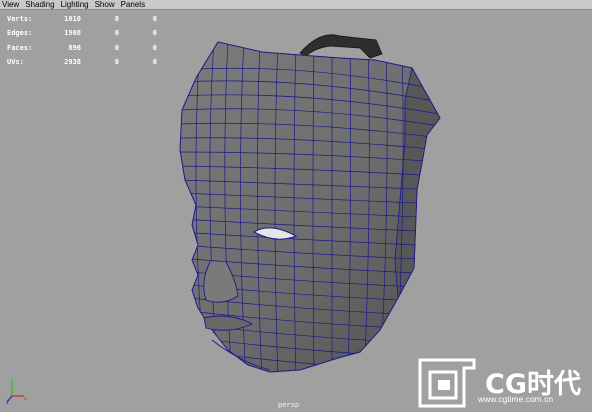 This screenshot has height=412, width=592. What do you see at coordinates (16, 390) in the screenshot?
I see `axis-gizmo-icon: y x z` at bounding box center [16, 390].